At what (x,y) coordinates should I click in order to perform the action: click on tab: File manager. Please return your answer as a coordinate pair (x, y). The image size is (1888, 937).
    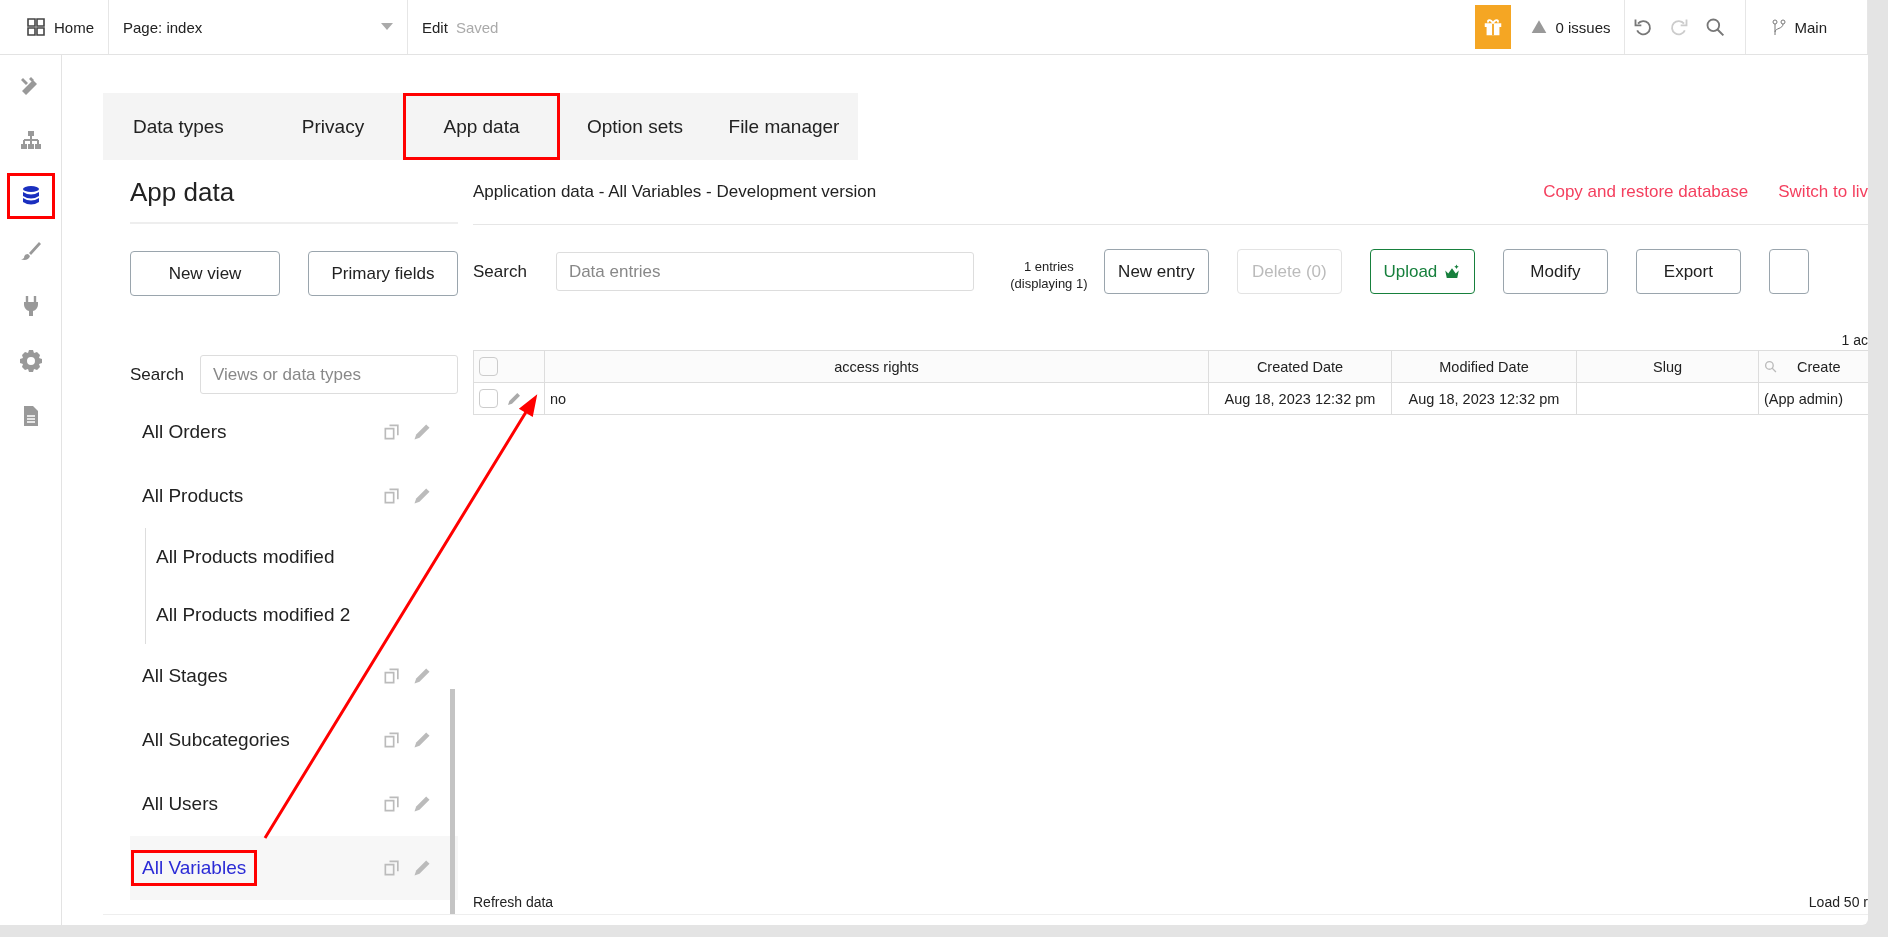
    Looking at the image, I should click on (784, 126).